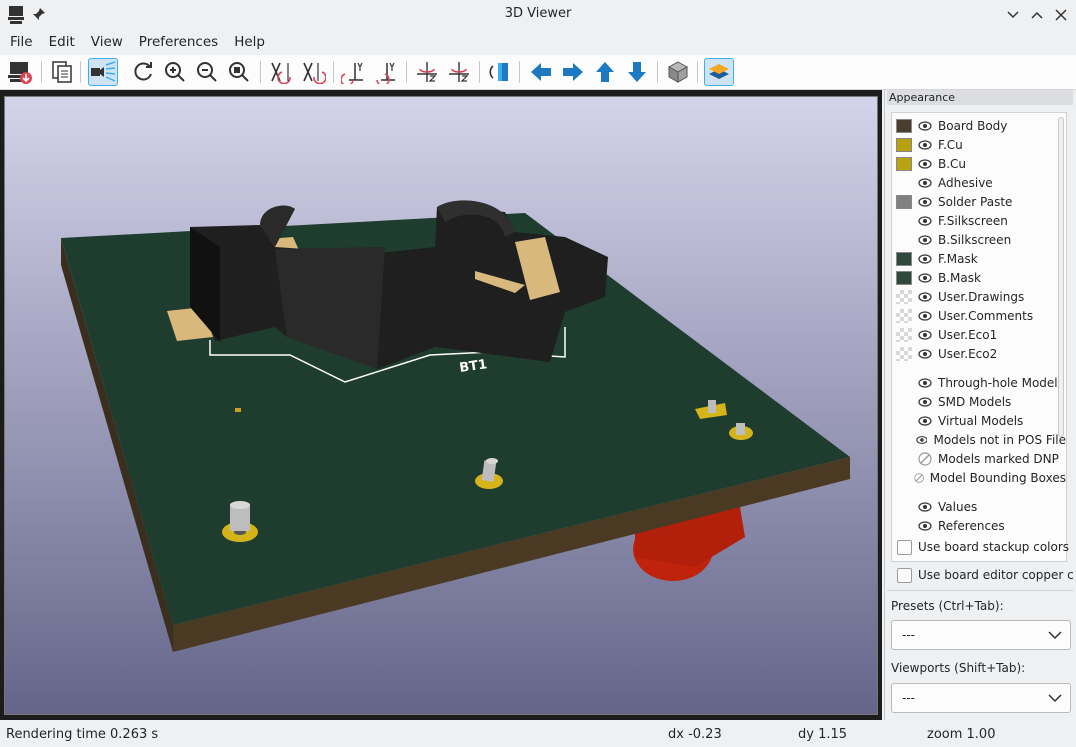 The height and width of the screenshot is (747, 1076). What do you see at coordinates (981, 635) in the screenshot?
I see `presets-dropdown: ---` at bounding box center [981, 635].